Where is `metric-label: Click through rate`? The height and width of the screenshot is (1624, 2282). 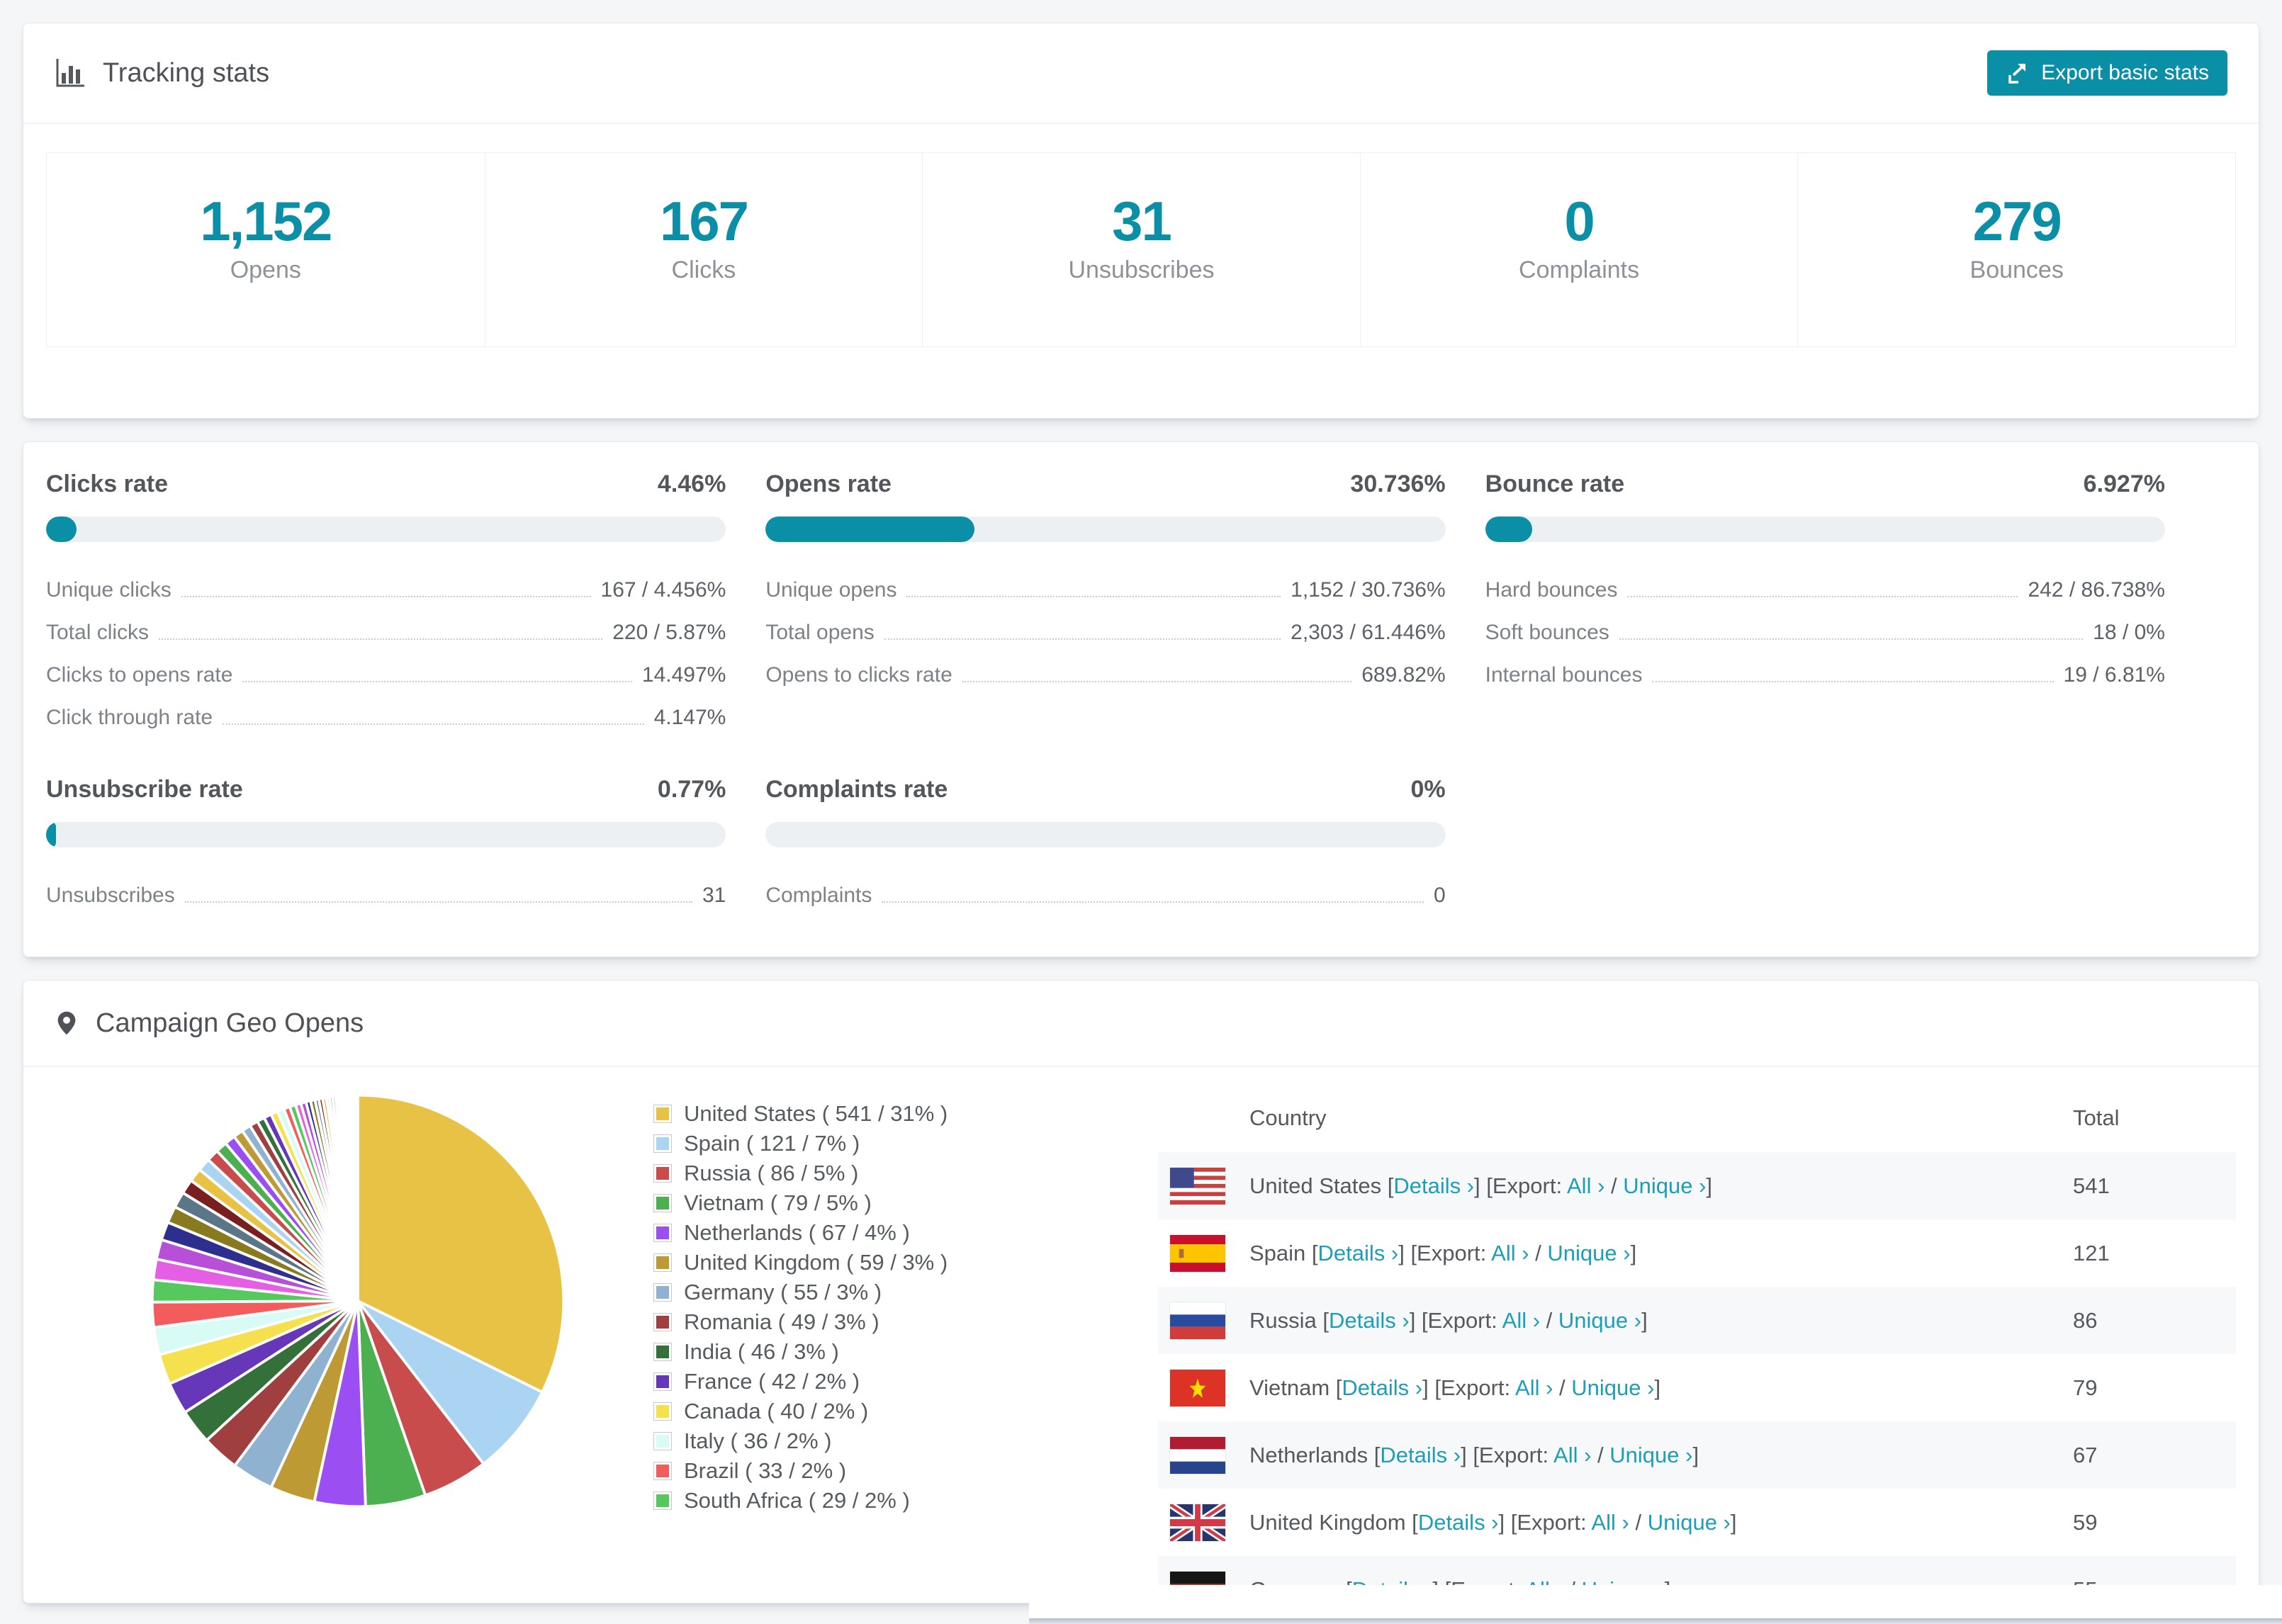 metric-label: Click through rate is located at coordinates (130, 718).